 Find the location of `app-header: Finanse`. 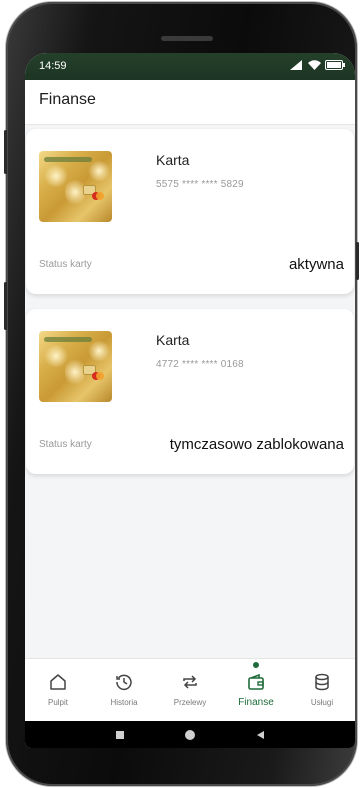

app-header: Finanse is located at coordinates (190, 102).